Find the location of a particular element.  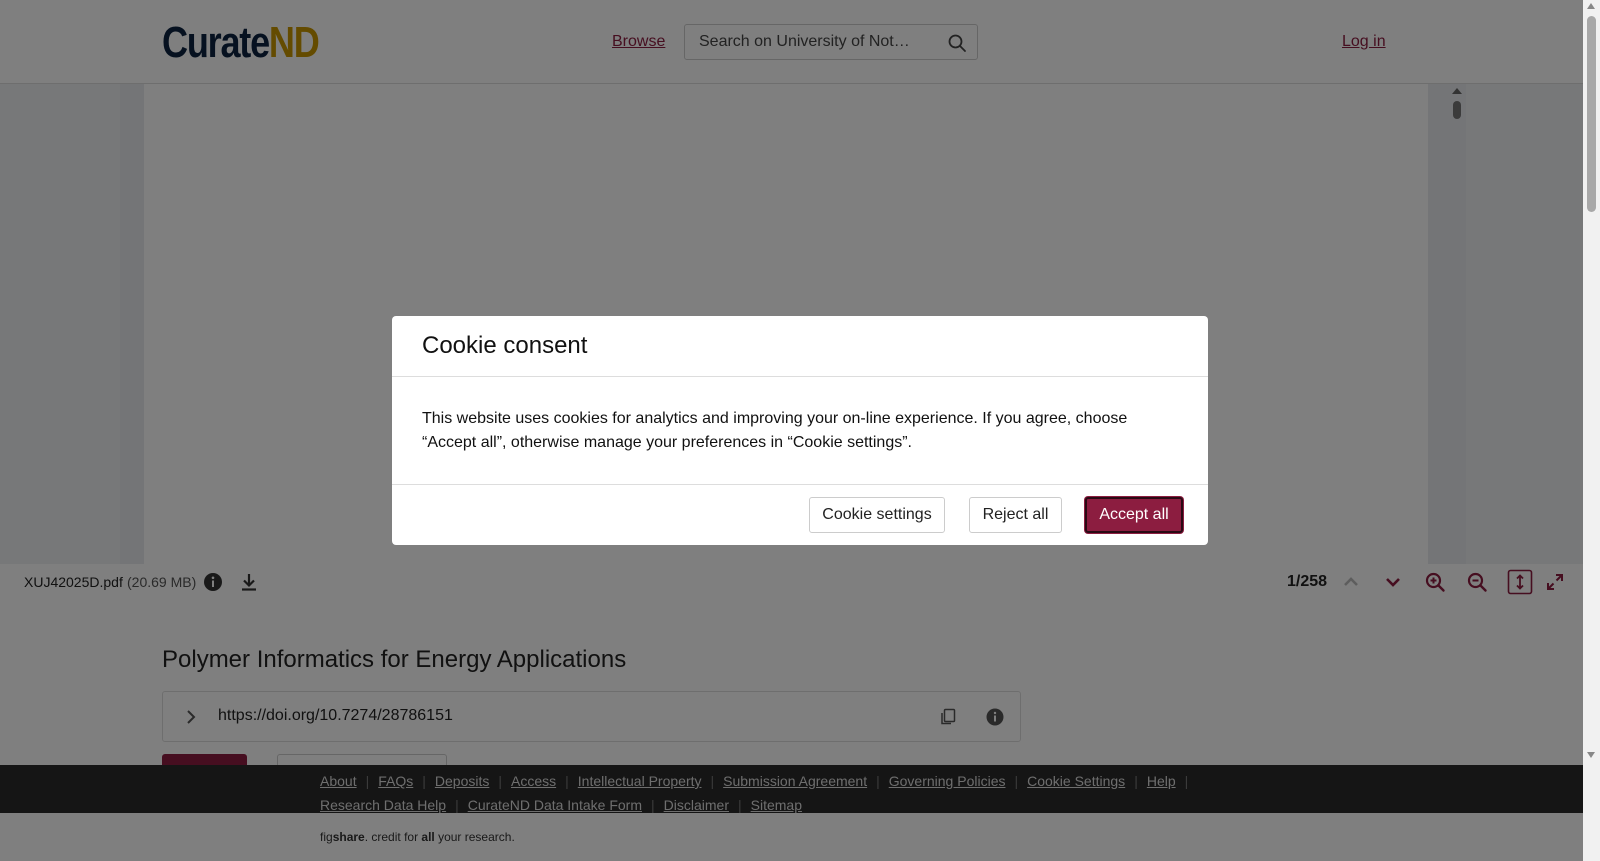

reject-all-button: Reject all is located at coordinates (1015, 515).